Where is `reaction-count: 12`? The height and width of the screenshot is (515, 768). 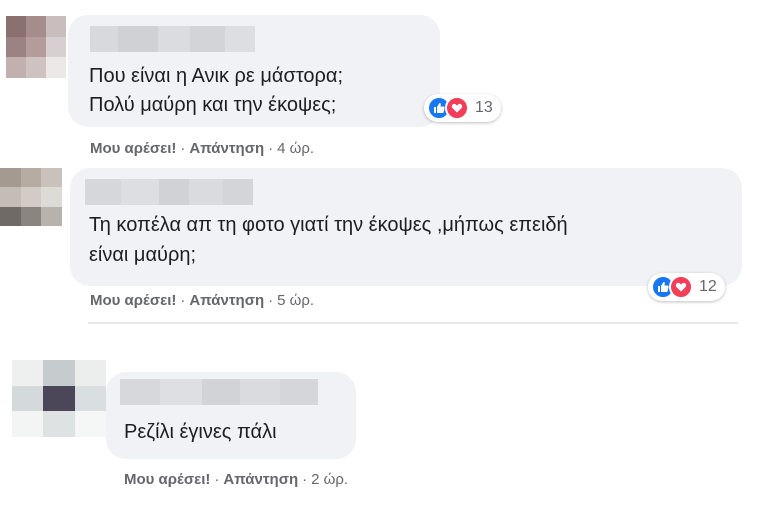 reaction-count: 12 is located at coordinates (708, 286).